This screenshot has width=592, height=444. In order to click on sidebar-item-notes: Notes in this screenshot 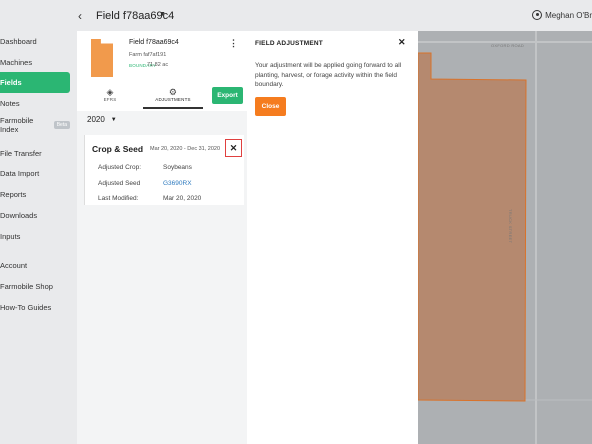, I will do `click(35, 103)`.